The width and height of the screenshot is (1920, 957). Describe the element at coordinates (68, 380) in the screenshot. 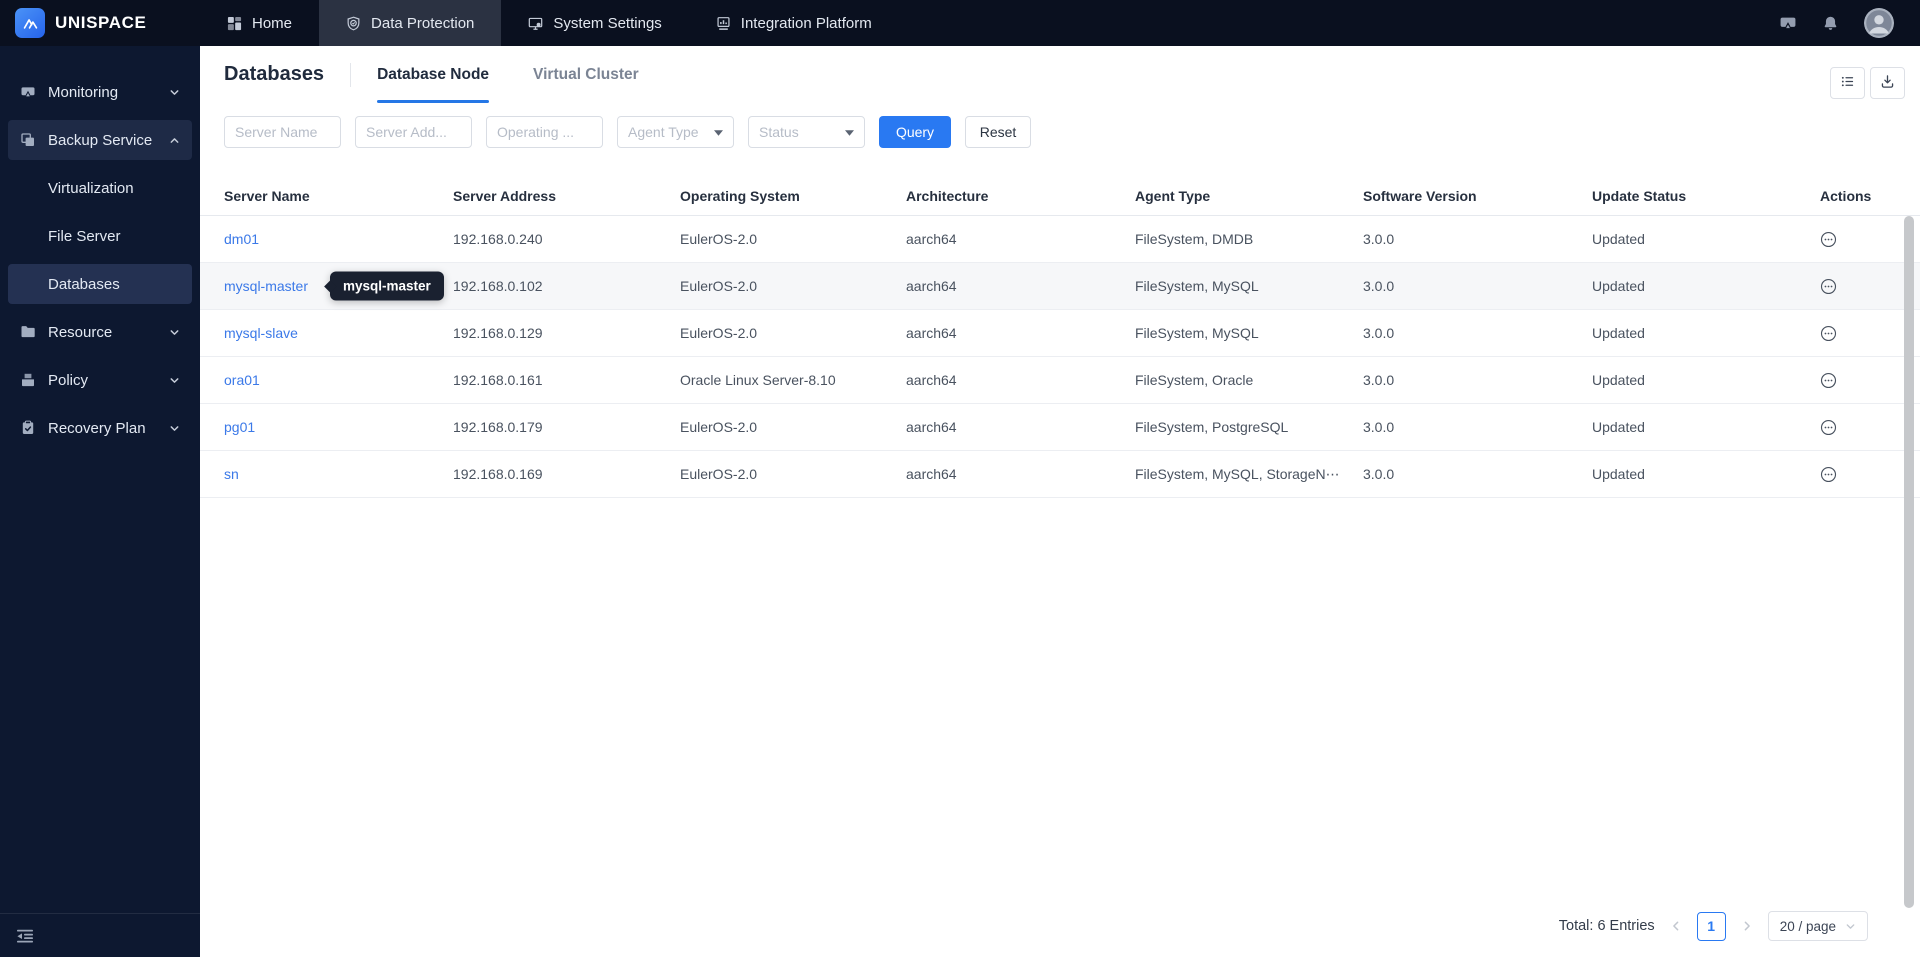

I see `sidebar-item-label: Policy` at that location.